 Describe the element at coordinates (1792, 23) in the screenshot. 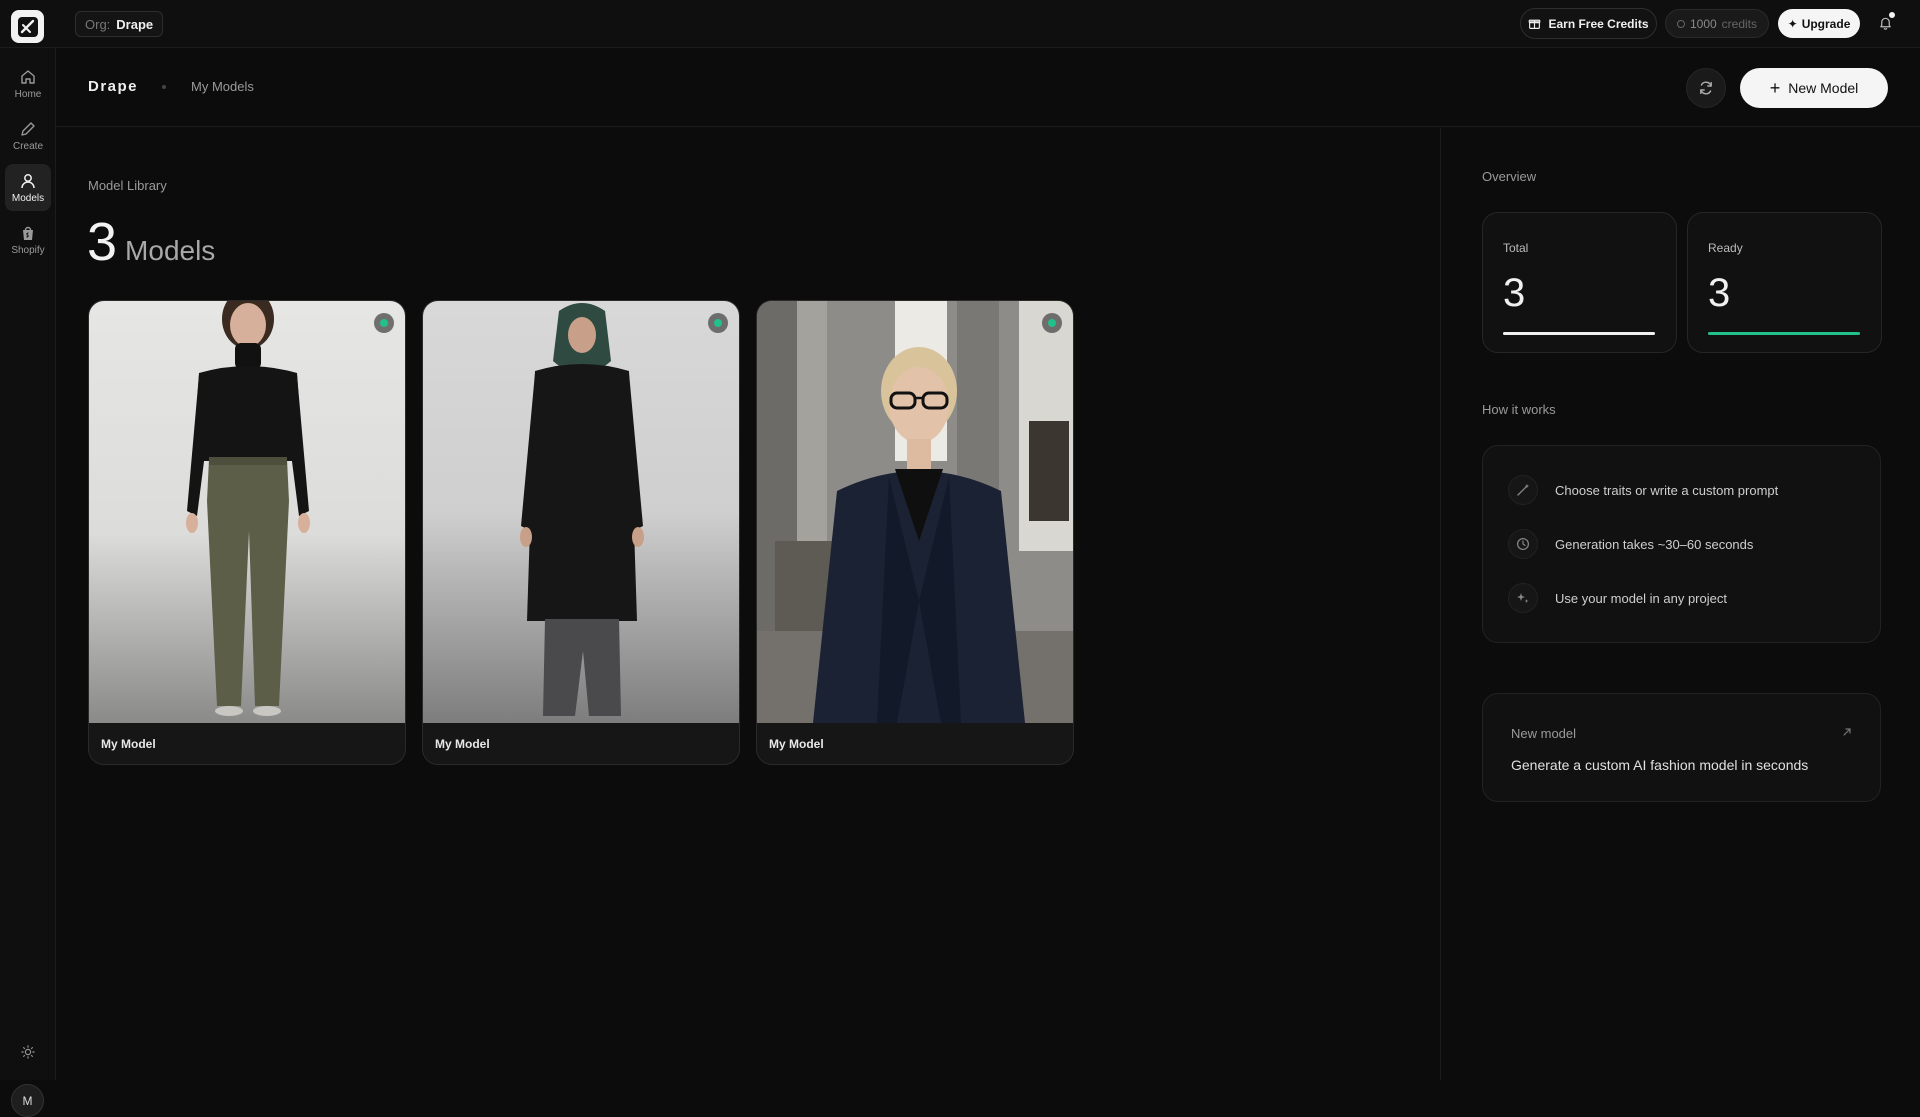

I see `sparkle-icon: ✦` at that location.